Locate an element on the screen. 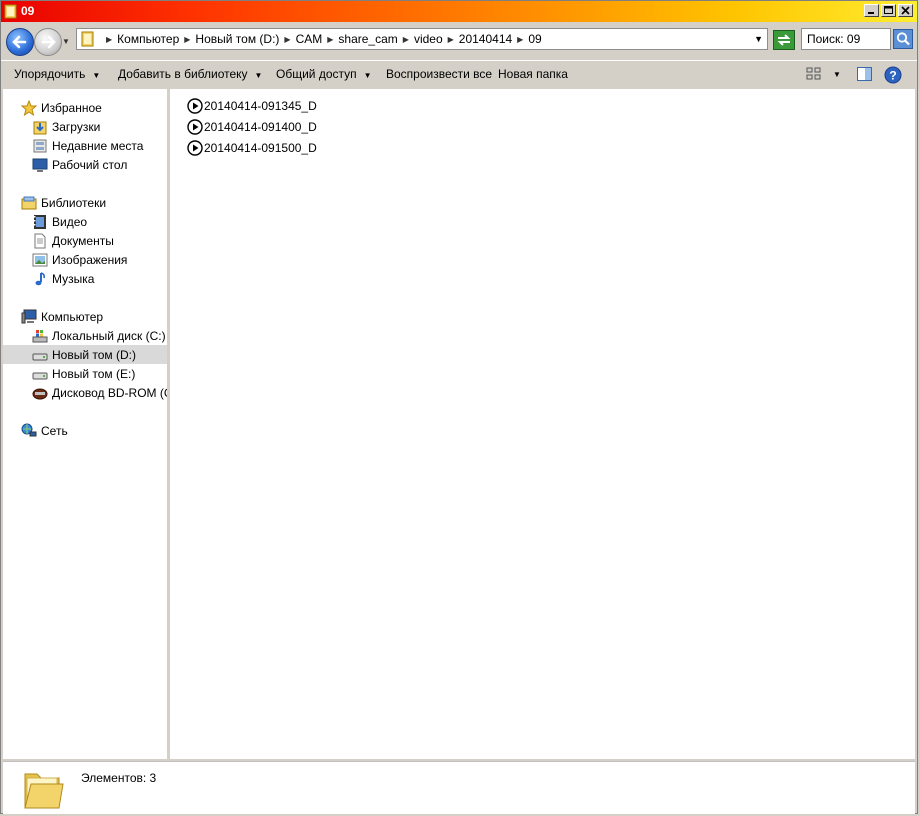 The image size is (920, 816). maximize-button is located at coordinates (888, 10).